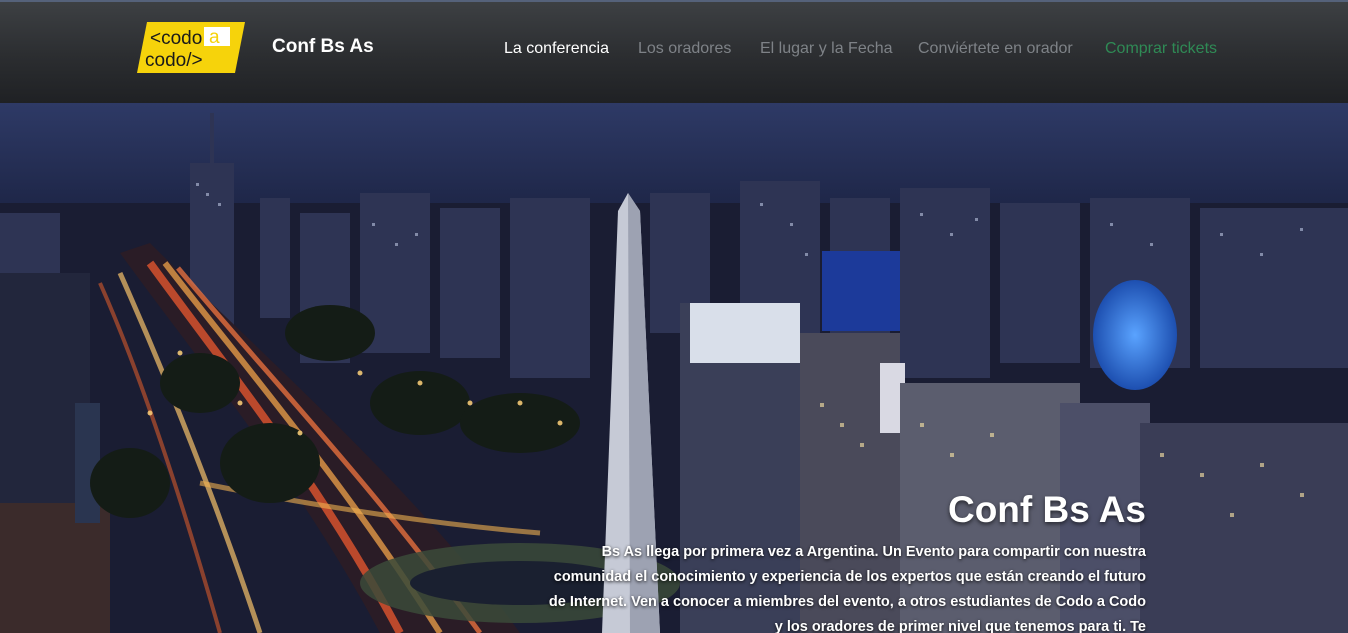 The image size is (1348, 633). Describe the element at coordinates (995, 49) in the screenshot. I see `nav-convertirse-orador: Conviértete en orador` at that location.